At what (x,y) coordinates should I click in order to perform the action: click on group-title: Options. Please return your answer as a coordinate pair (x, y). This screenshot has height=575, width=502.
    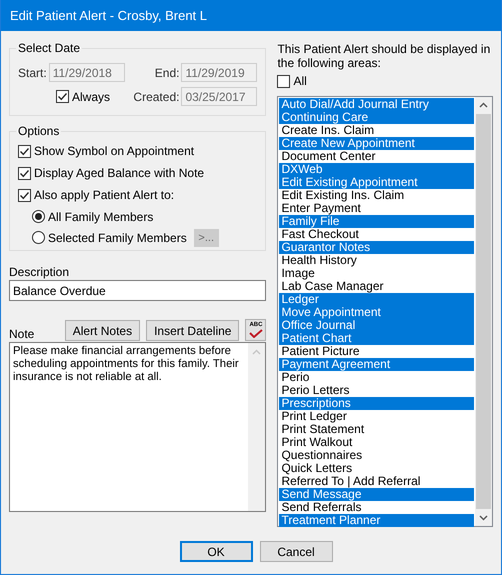
    Looking at the image, I should click on (38, 131).